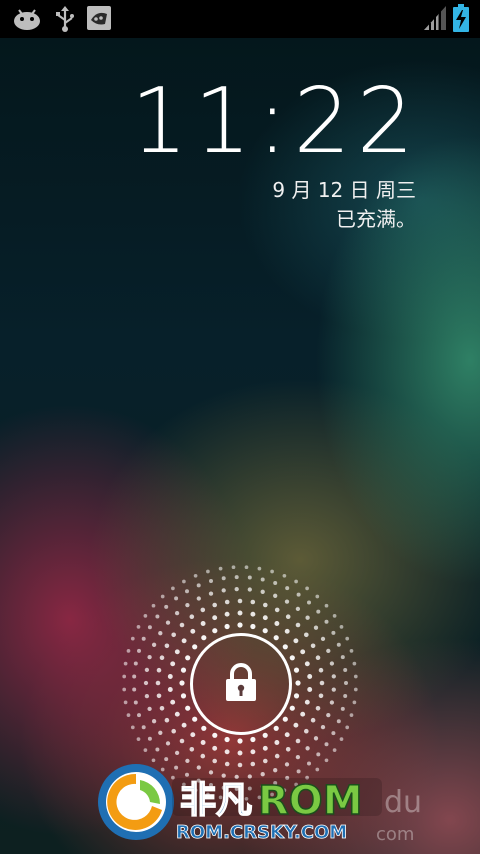 The image size is (480, 854). What do you see at coordinates (240, 19) in the screenshot?
I see `status-bar` at bounding box center [240, 19].